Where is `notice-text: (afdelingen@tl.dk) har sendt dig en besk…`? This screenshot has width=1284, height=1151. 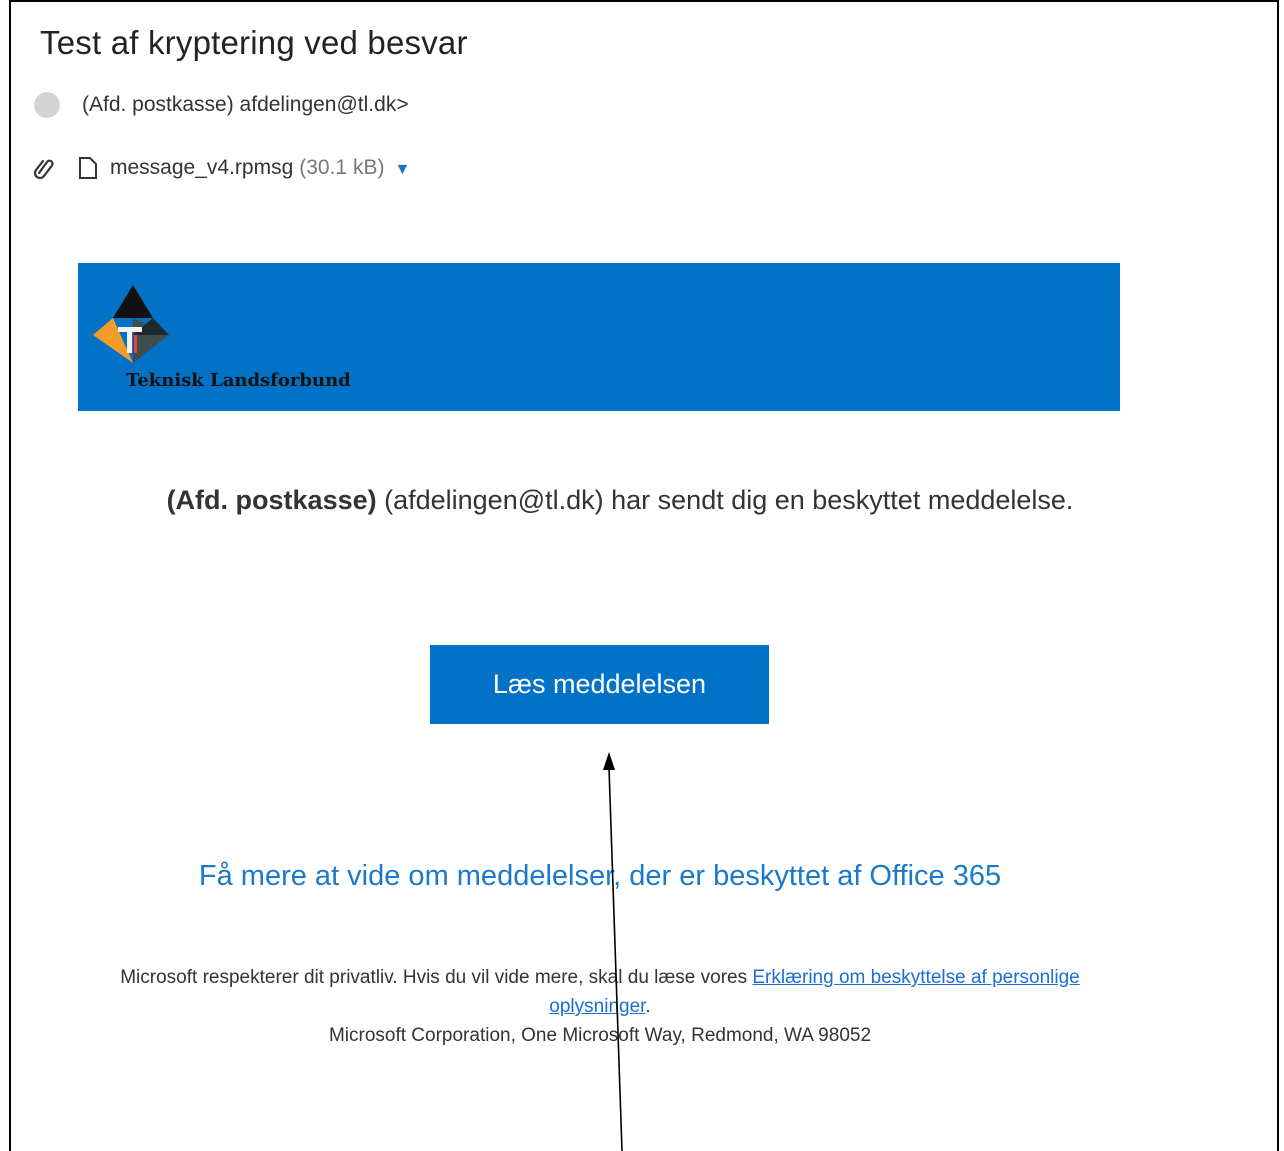
notice-text: (afdelingen@tl.dk) har sendt dig en besk… is located at coordinates (725, 500).